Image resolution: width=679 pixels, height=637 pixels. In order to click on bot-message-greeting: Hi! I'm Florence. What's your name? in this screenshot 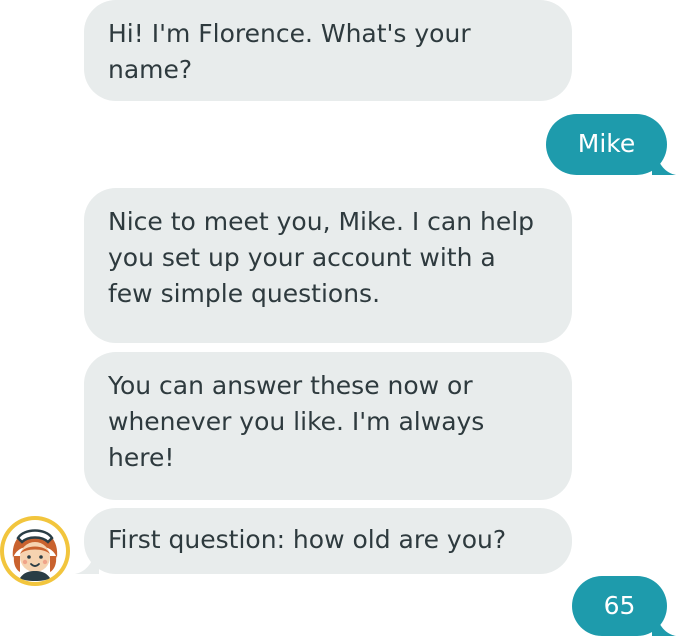, I will do `click(328, 50)`.